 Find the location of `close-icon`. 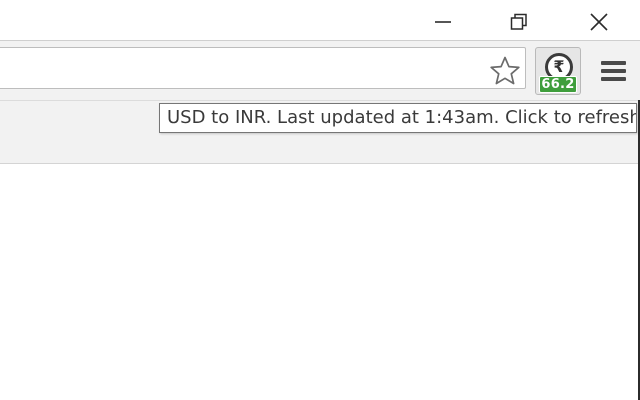

close-icon is located at coordinates (599, 22).